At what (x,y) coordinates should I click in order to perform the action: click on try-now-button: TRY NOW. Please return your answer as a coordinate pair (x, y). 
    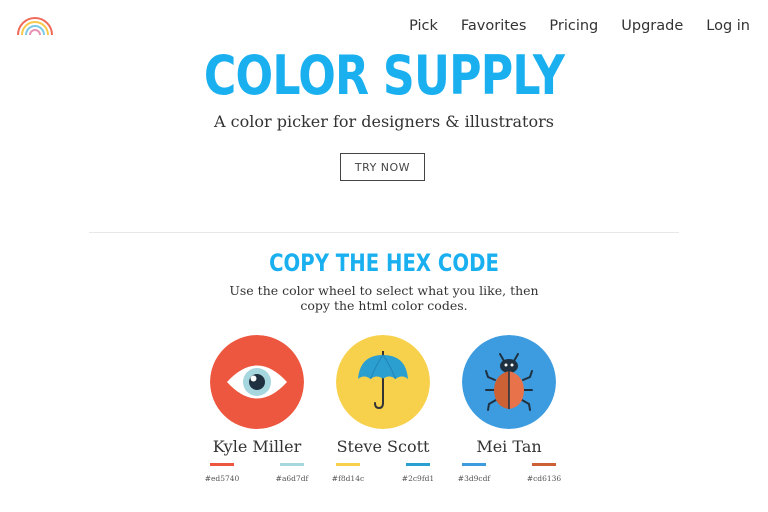
    Looking at the image, I should click on (382, 167).